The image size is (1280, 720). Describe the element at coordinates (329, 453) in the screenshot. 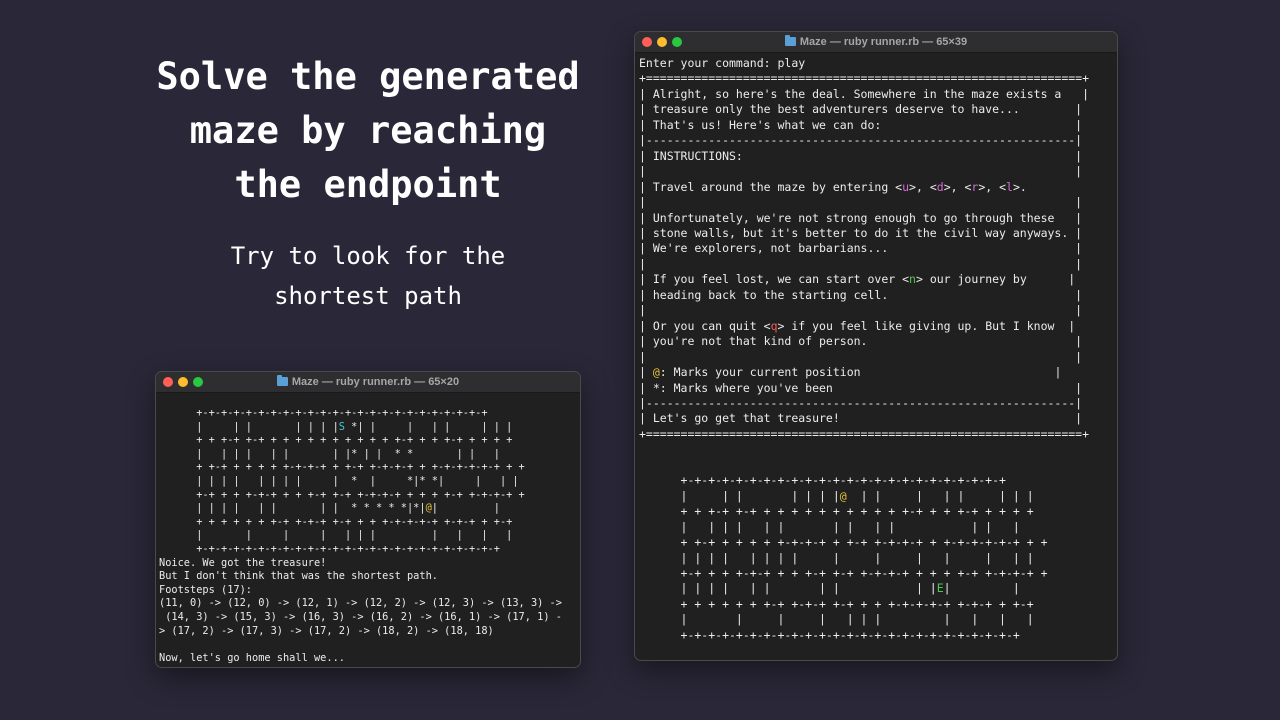

I see `line-text: | | | | | | | |* | | * * | | |` at that location.